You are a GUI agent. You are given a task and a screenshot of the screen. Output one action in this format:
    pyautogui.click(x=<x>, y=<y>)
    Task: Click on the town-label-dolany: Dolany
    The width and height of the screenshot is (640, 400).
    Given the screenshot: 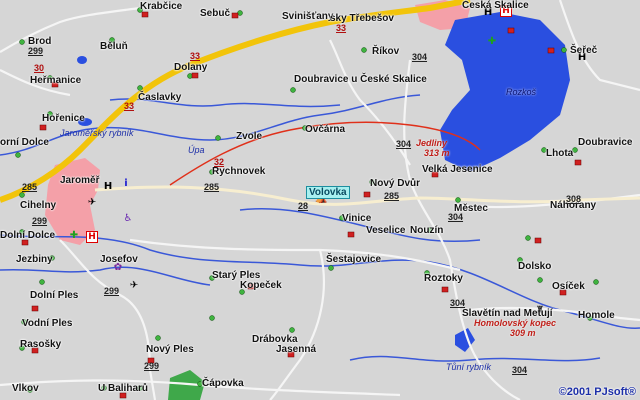 What is the action you would take?
    pyautogui.click(x=190, y=67)
    